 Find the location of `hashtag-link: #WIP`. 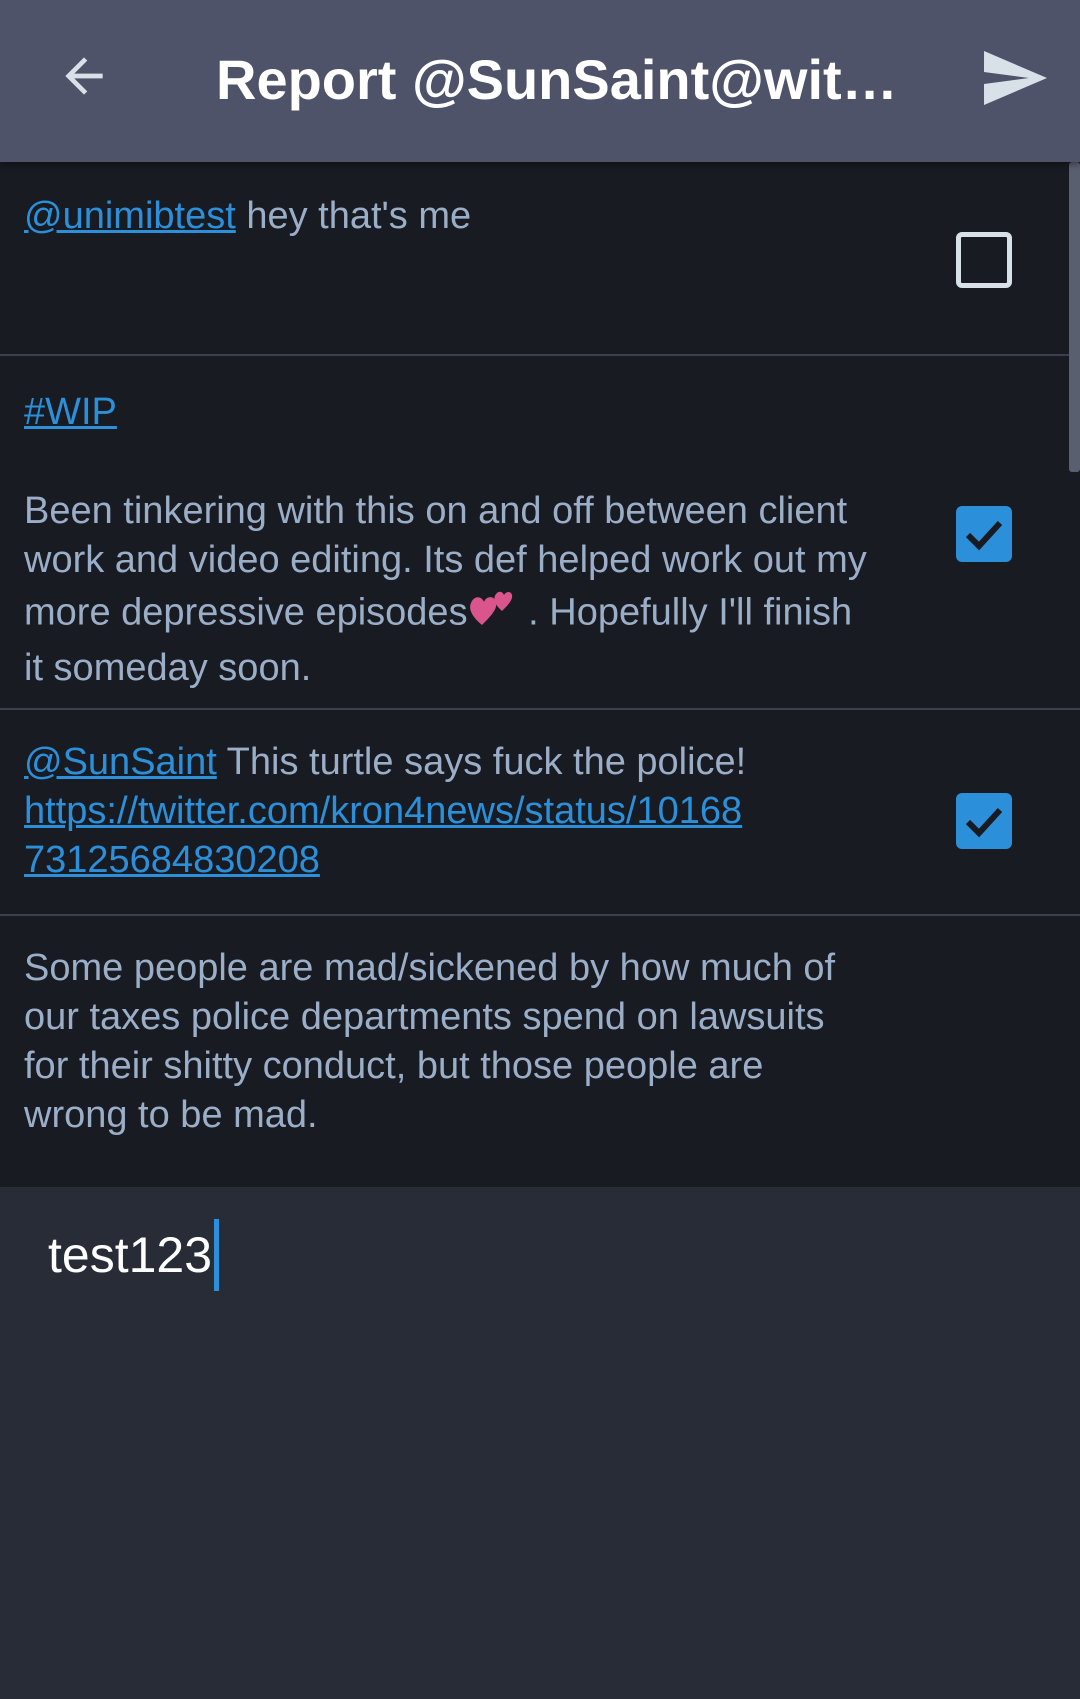

hashtag-link: #WIP is located at coordinates (70, 412).